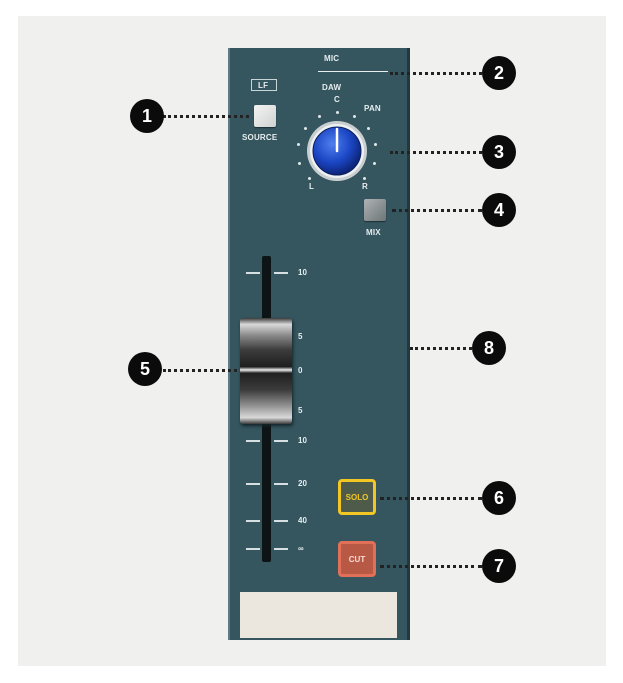  What do you see at coordinates (332, 87) in the screenshot?
I see `daw-label: DAW` at bounding box center [332, 87].